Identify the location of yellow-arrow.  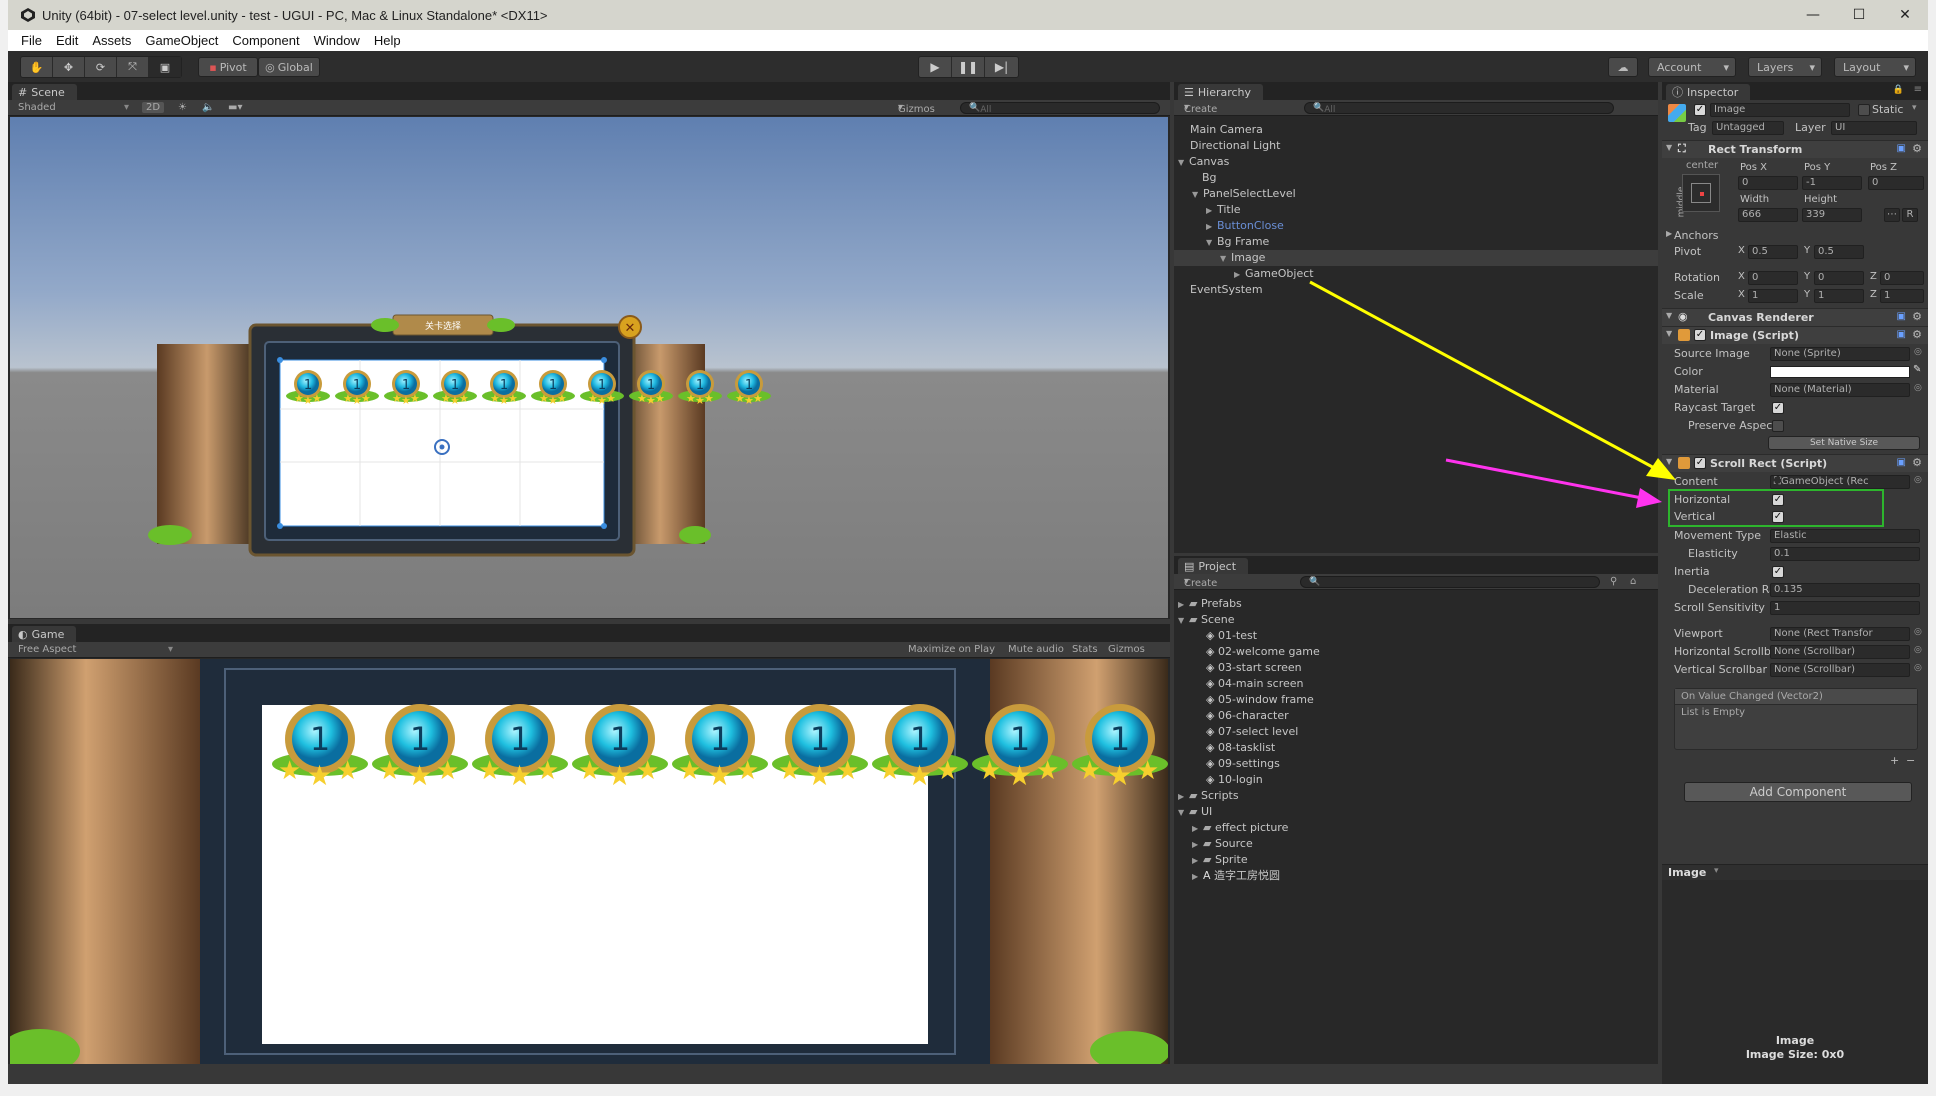
(1492, 380).